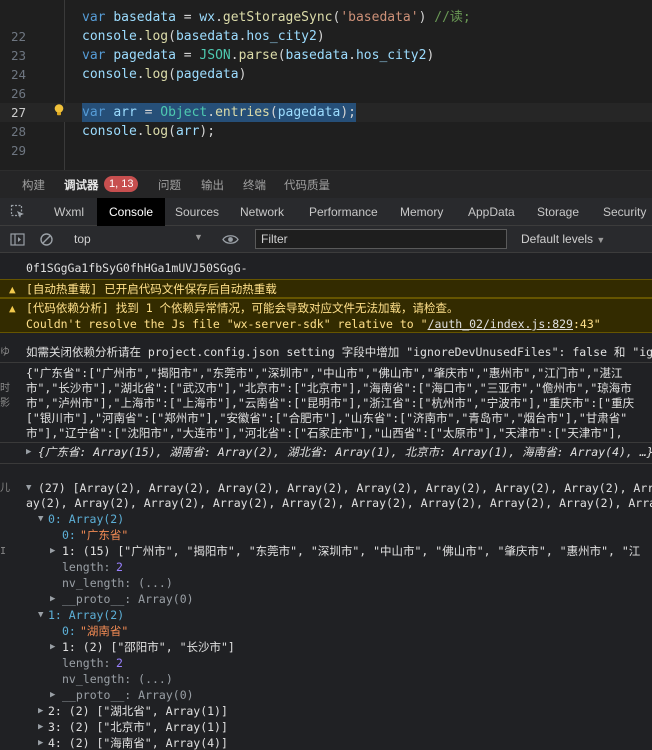  Describe the element at coordinates (558, 212) in the screenshot. I see `tab-storage: Storage` at that location.